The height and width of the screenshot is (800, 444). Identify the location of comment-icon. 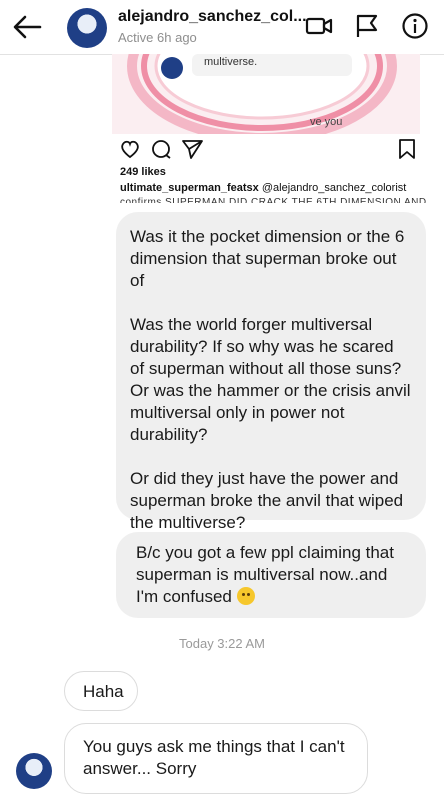
(161, 149).